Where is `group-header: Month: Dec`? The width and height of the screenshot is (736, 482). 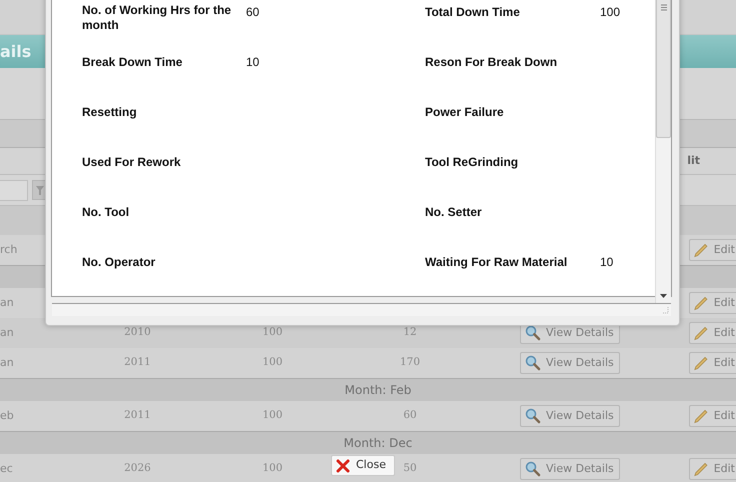
group-header: Month: Dec is located at coordinates (378, 443).